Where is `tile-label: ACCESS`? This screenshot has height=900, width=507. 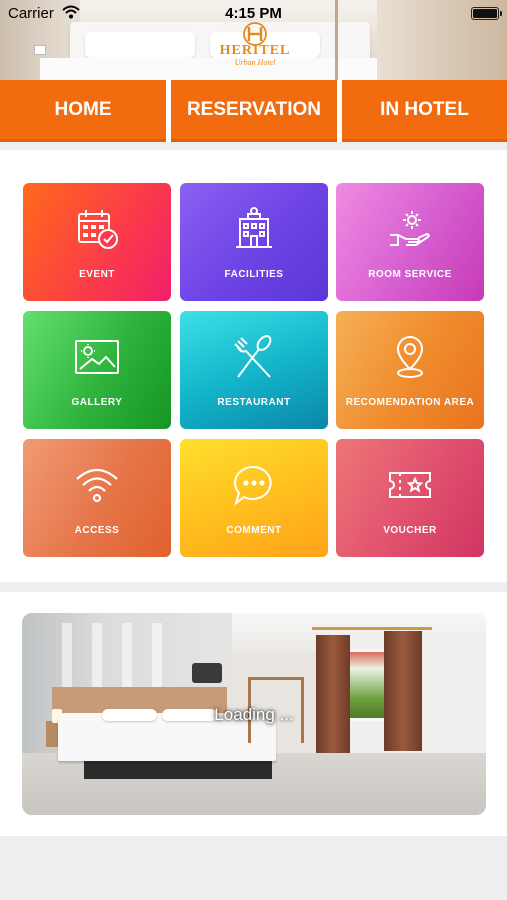
tile-label: ACCESS is located at coordinates (97, 530).